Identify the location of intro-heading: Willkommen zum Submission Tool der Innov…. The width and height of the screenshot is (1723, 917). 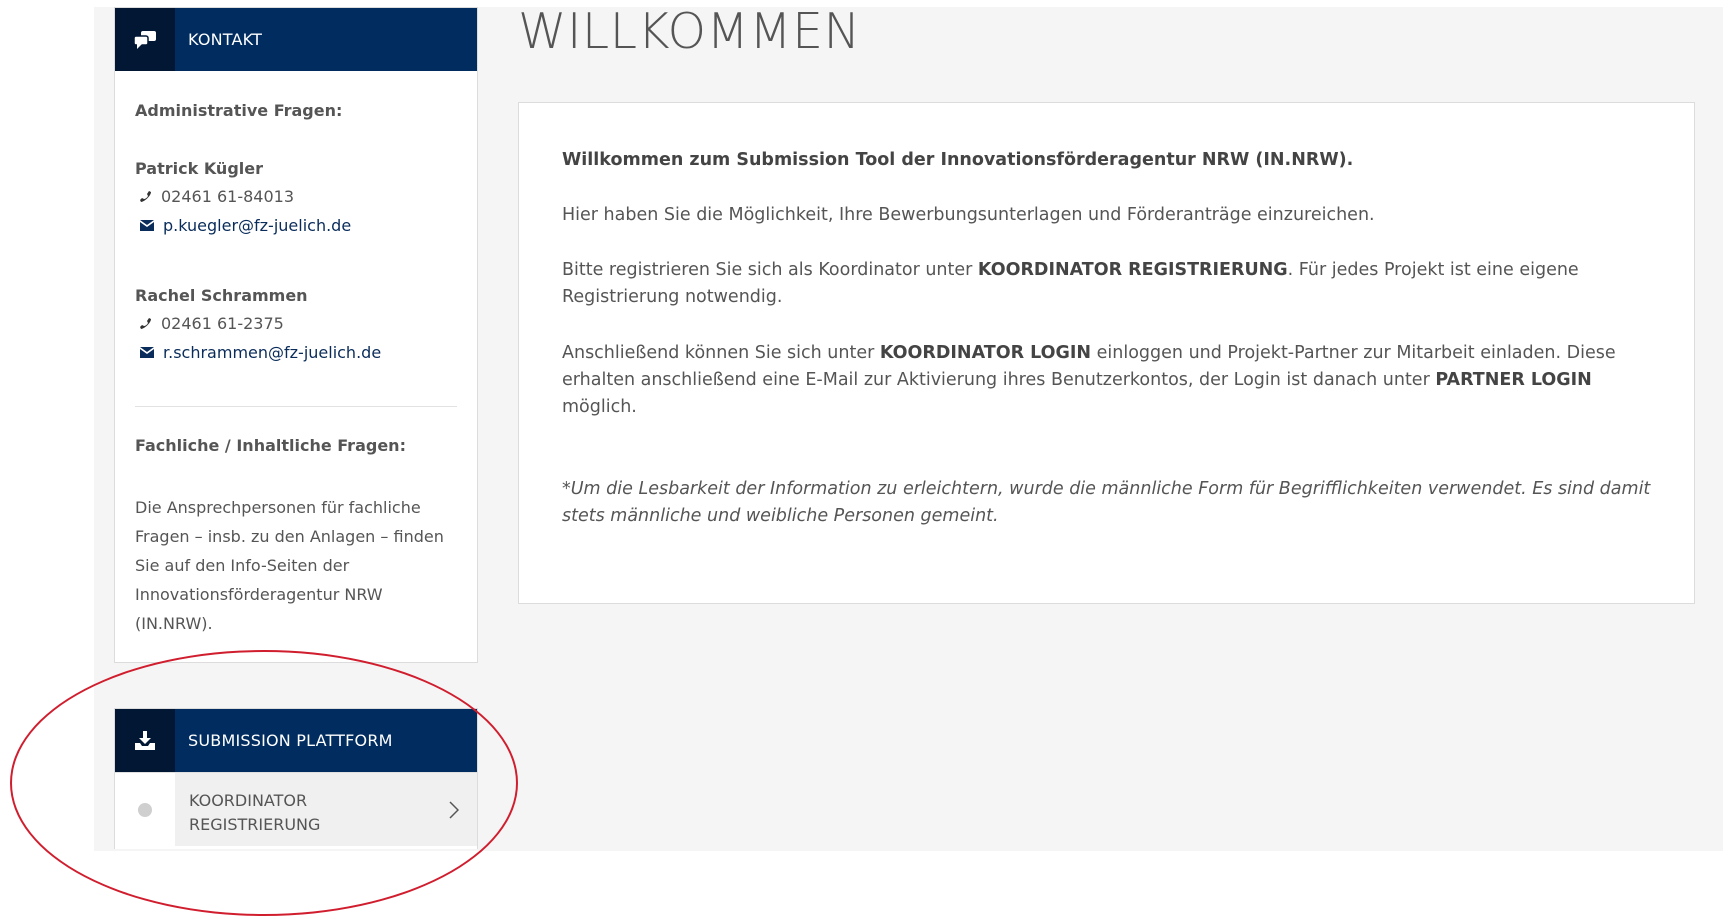
(958, 160).